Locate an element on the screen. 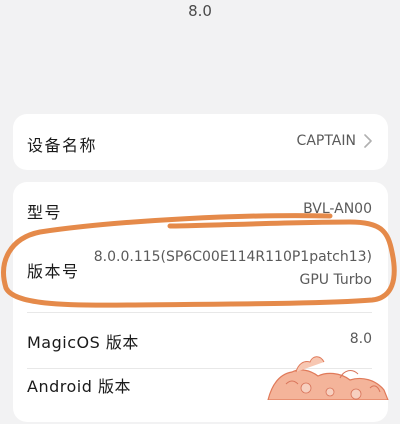  build-number-label: 版本号 is located at coordinates (53, 271).